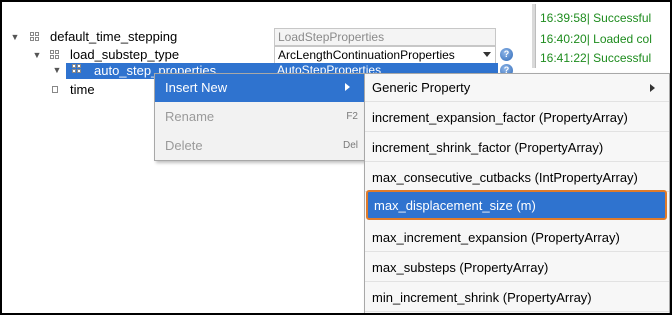 This screenshot has height=315, width=672. Describe the element at coordinates (125, 54) in the screenshot. I see `tree-item-label: load_substep_type` at that location.